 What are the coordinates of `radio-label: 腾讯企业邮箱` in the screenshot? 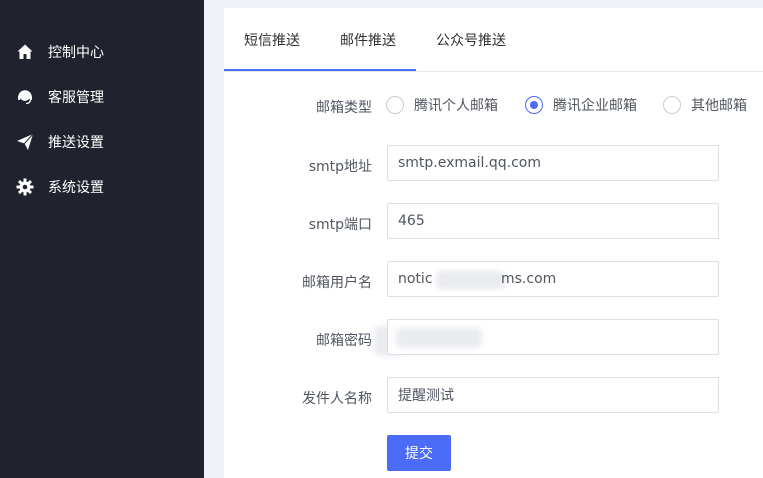 It's located at (595, 106).